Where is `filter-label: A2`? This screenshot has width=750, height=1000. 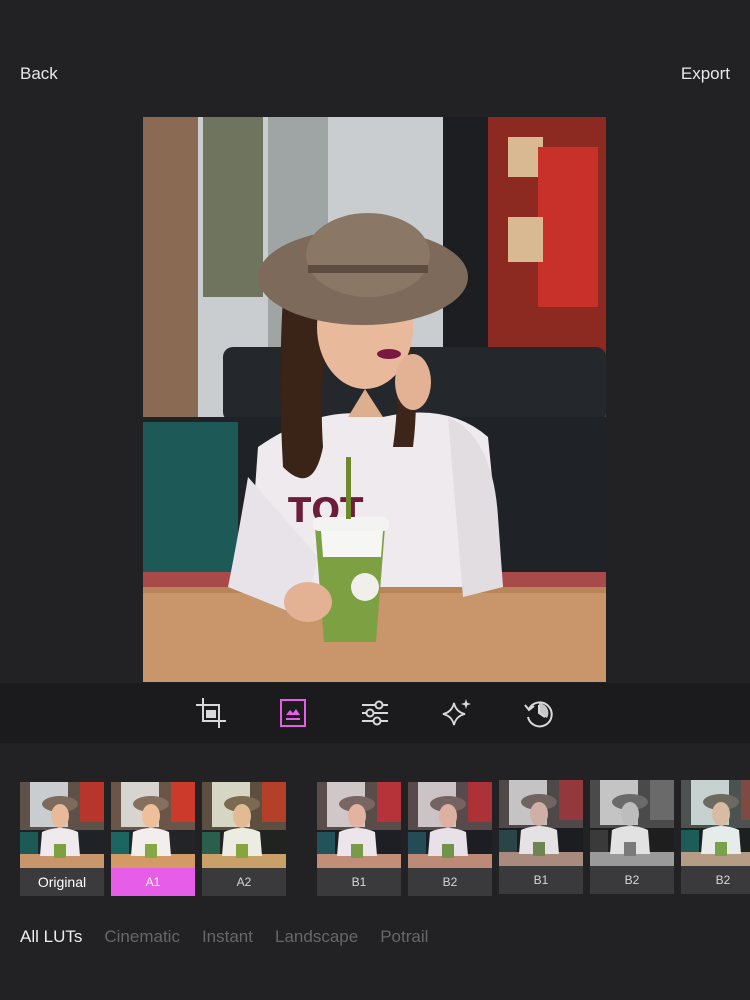 filter-label: A2 is located at coordinates (244, 882).